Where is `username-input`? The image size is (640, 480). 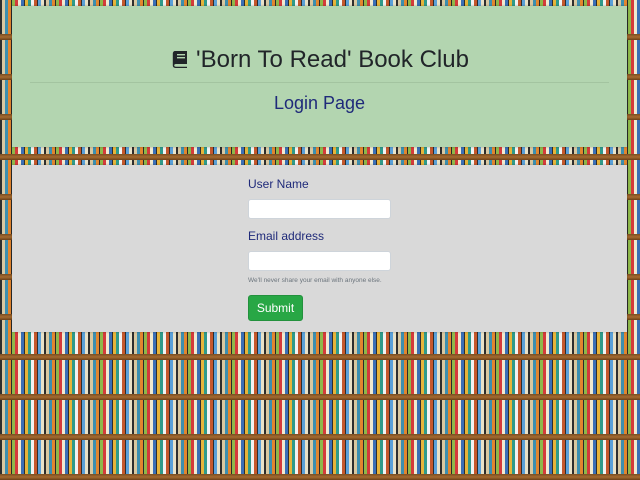 username-input is located at coordinates (319, 209).